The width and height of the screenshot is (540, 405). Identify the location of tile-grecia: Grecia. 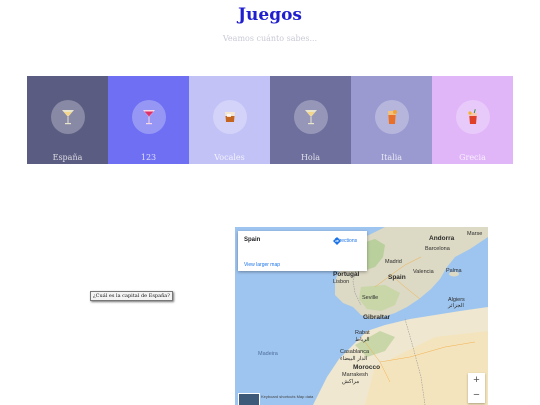
(472, 120).